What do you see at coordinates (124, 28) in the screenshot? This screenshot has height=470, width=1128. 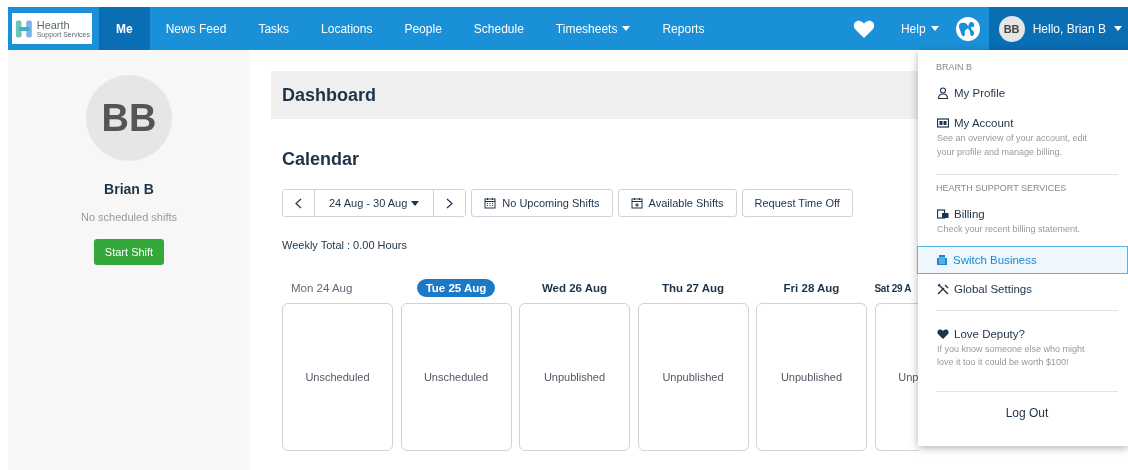 I see `nav-tab: Me` at bounding box center [124, 28].